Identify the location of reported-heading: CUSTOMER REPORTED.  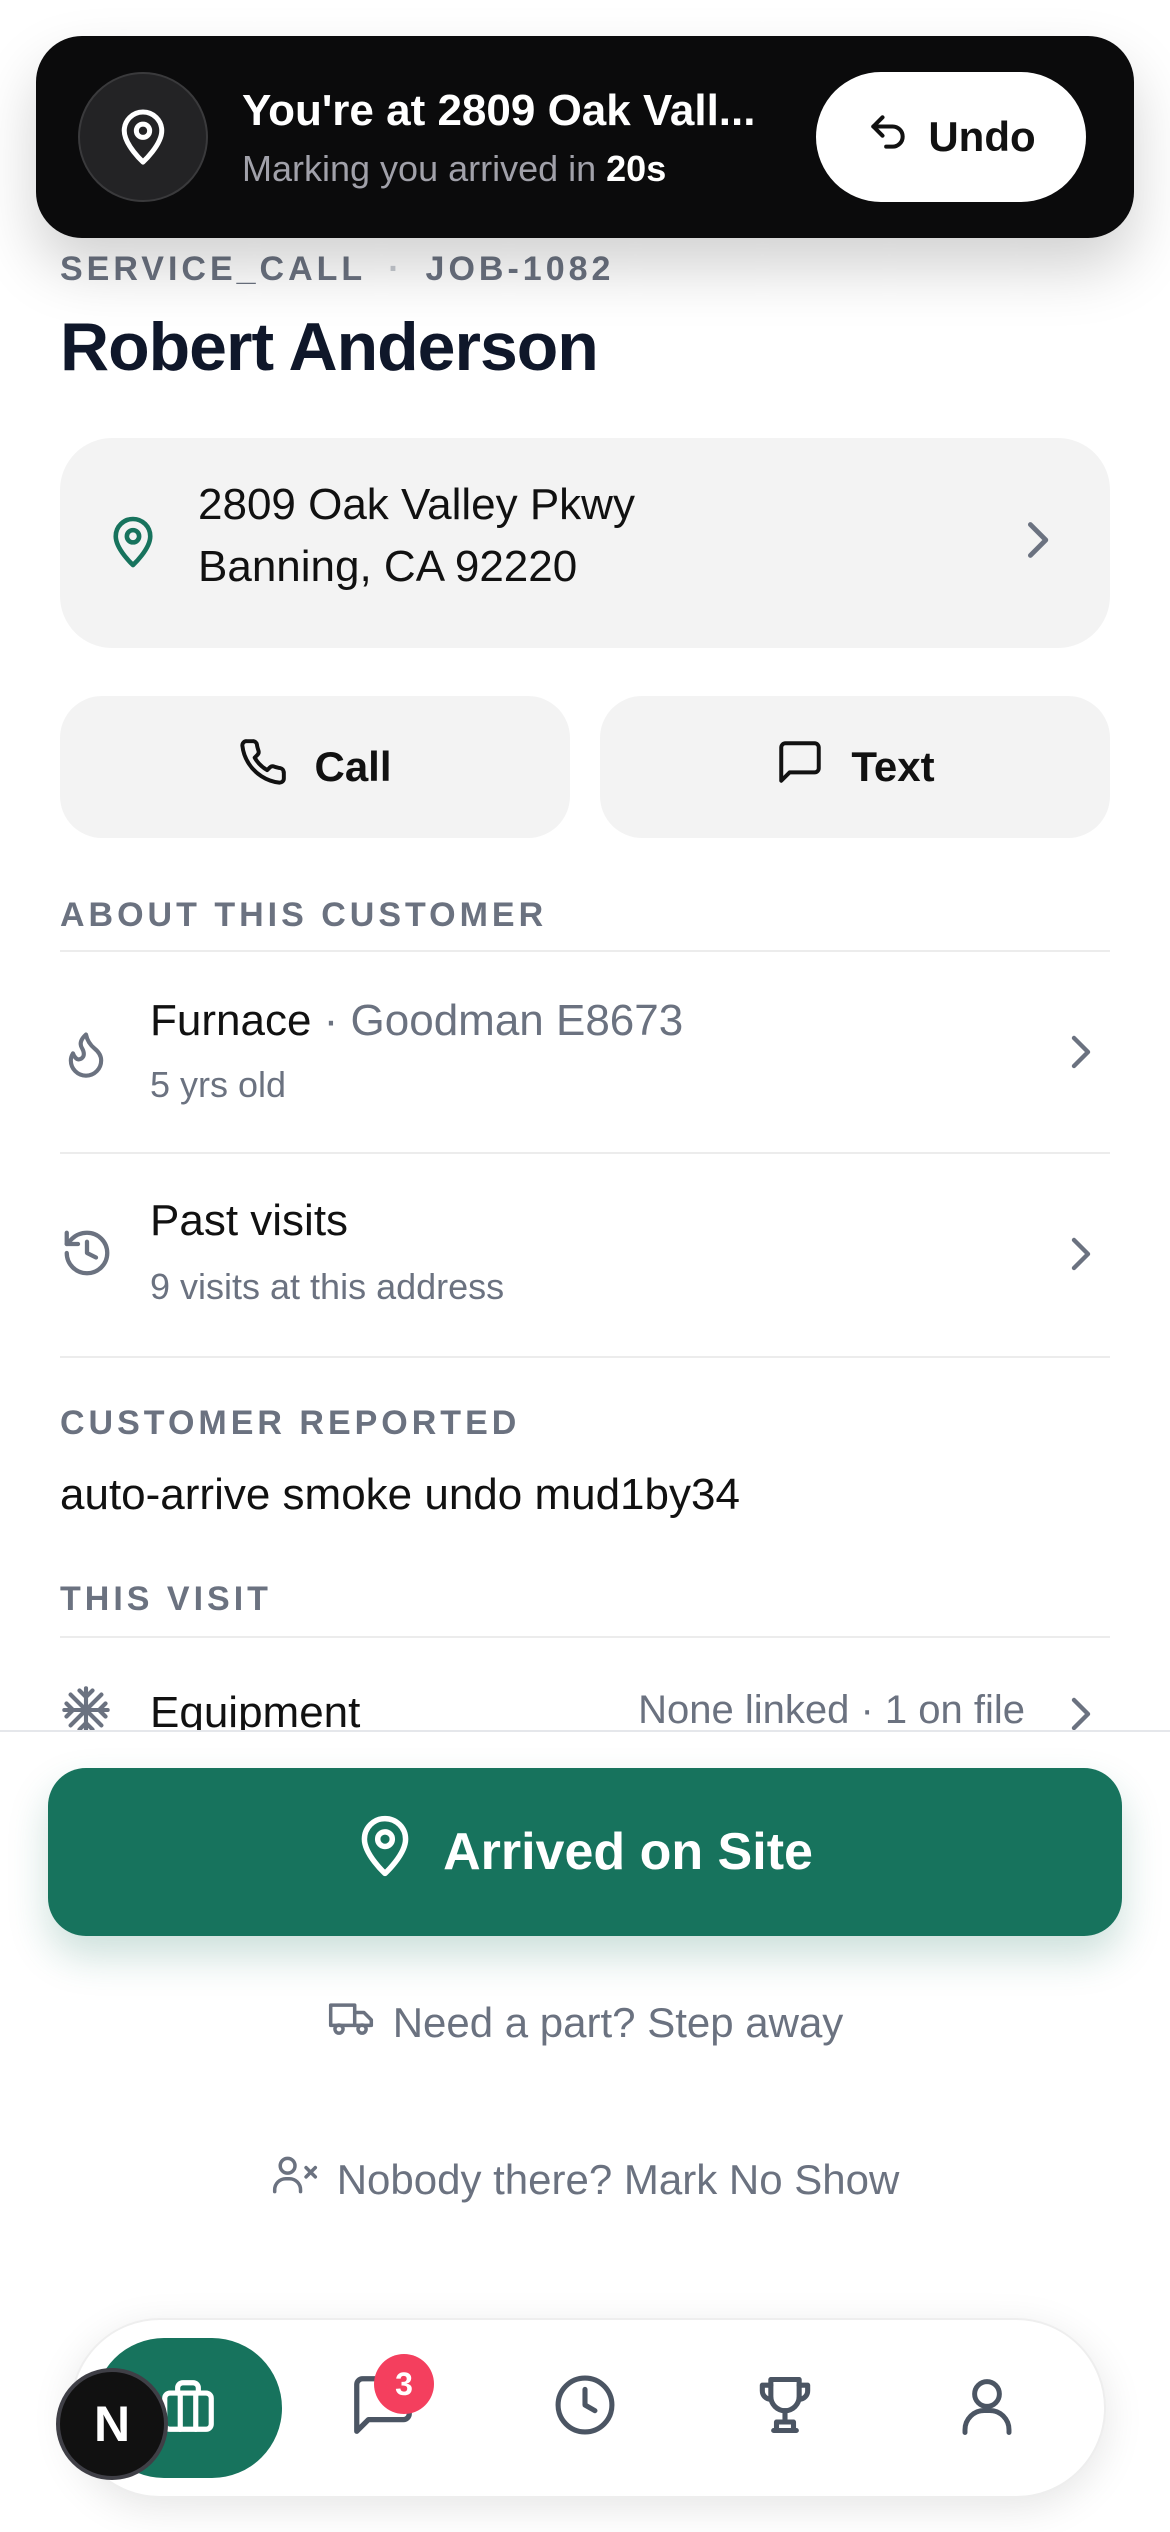
(290, 1423).